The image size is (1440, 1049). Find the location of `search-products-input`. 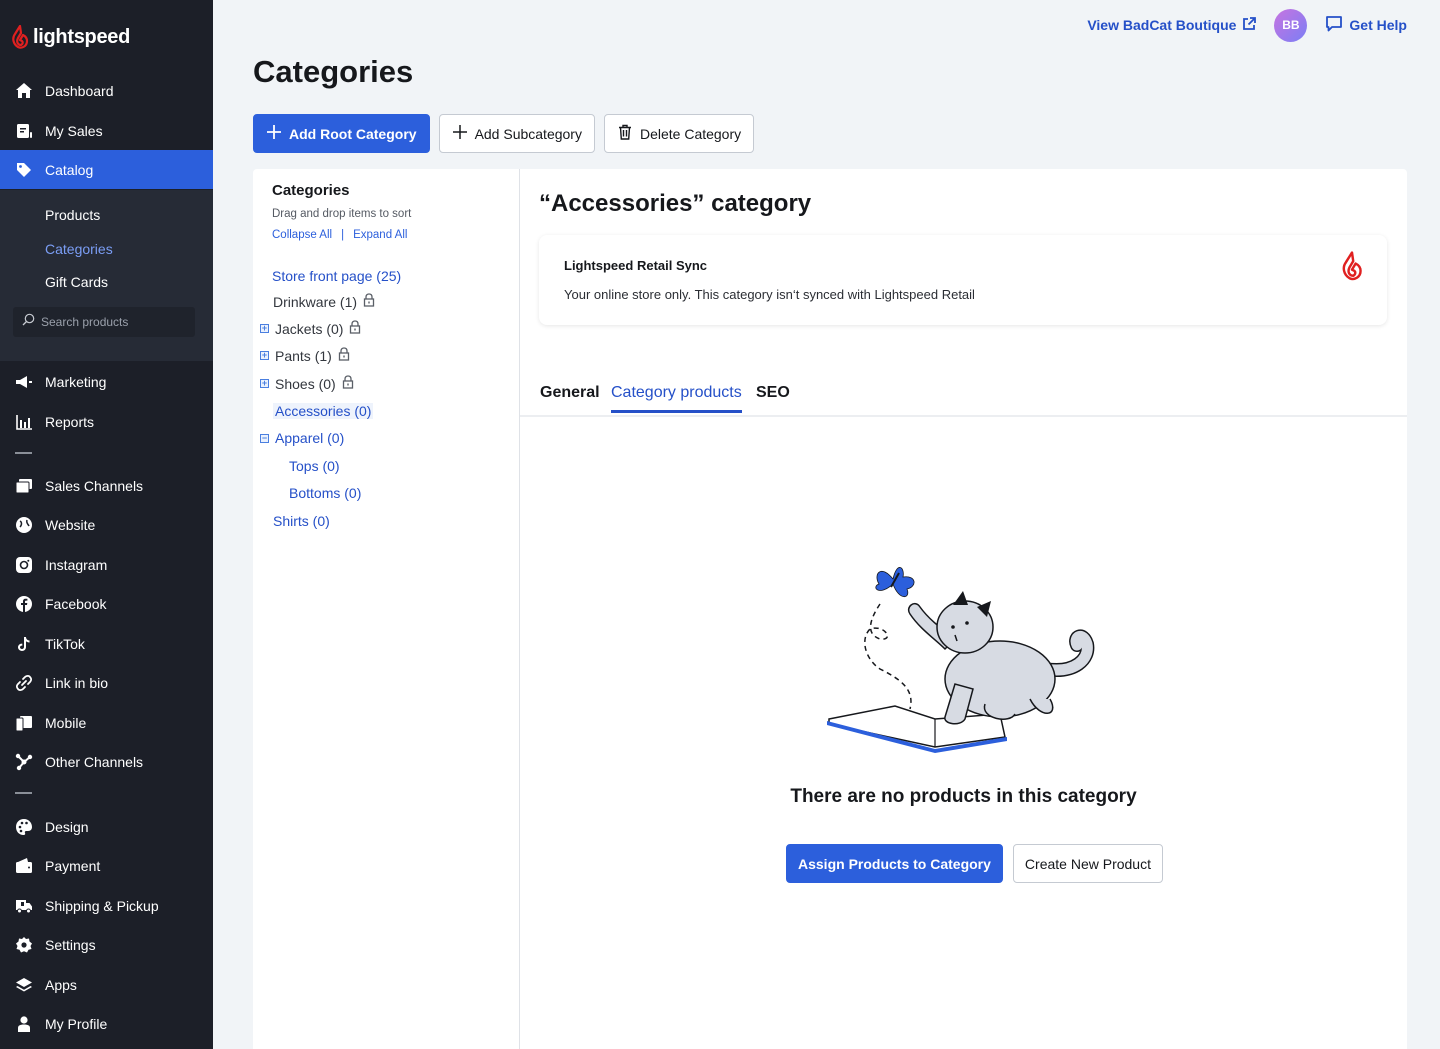

search-products-input is located at coordinates (116, 322).